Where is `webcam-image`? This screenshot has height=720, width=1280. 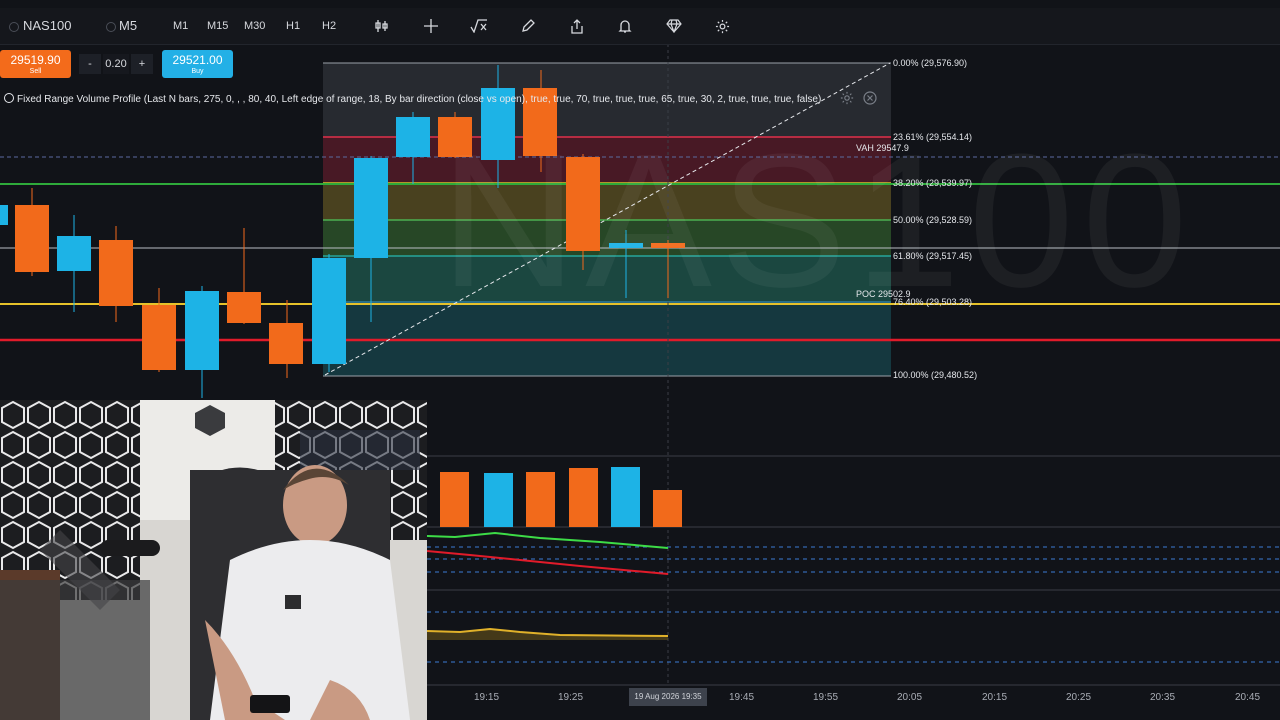 webcam-image is located at coordinates (213, 560).